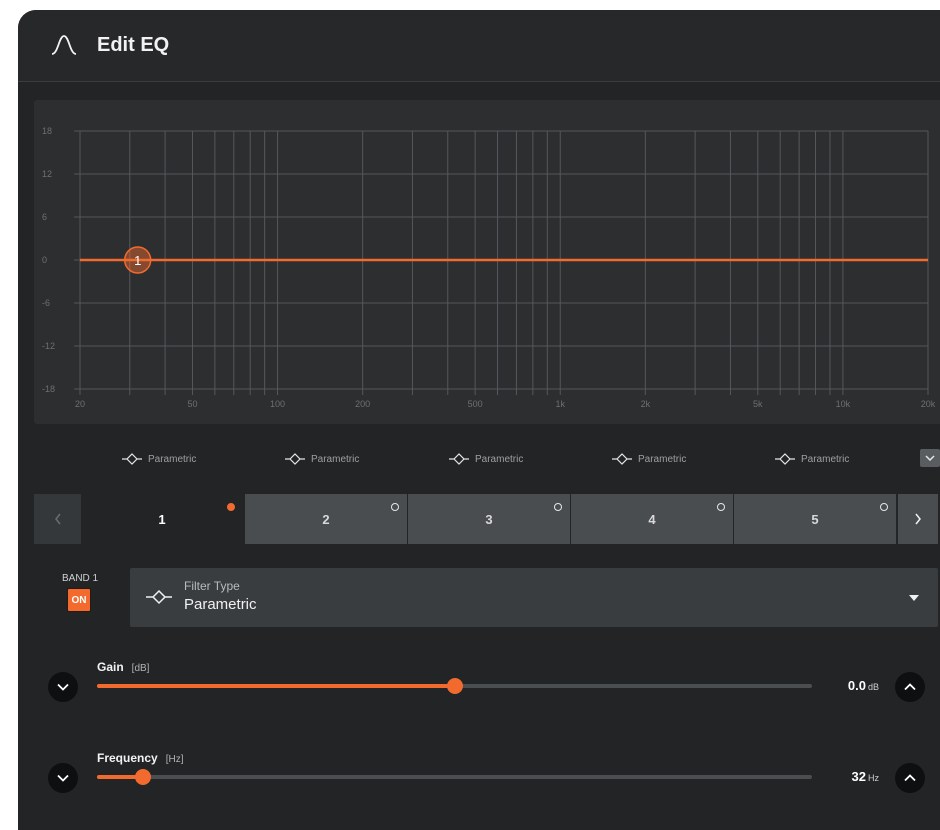  Describe the element at coordinates (362, 404) in the screenshot. I see `x-tick-label: 200` at that location.